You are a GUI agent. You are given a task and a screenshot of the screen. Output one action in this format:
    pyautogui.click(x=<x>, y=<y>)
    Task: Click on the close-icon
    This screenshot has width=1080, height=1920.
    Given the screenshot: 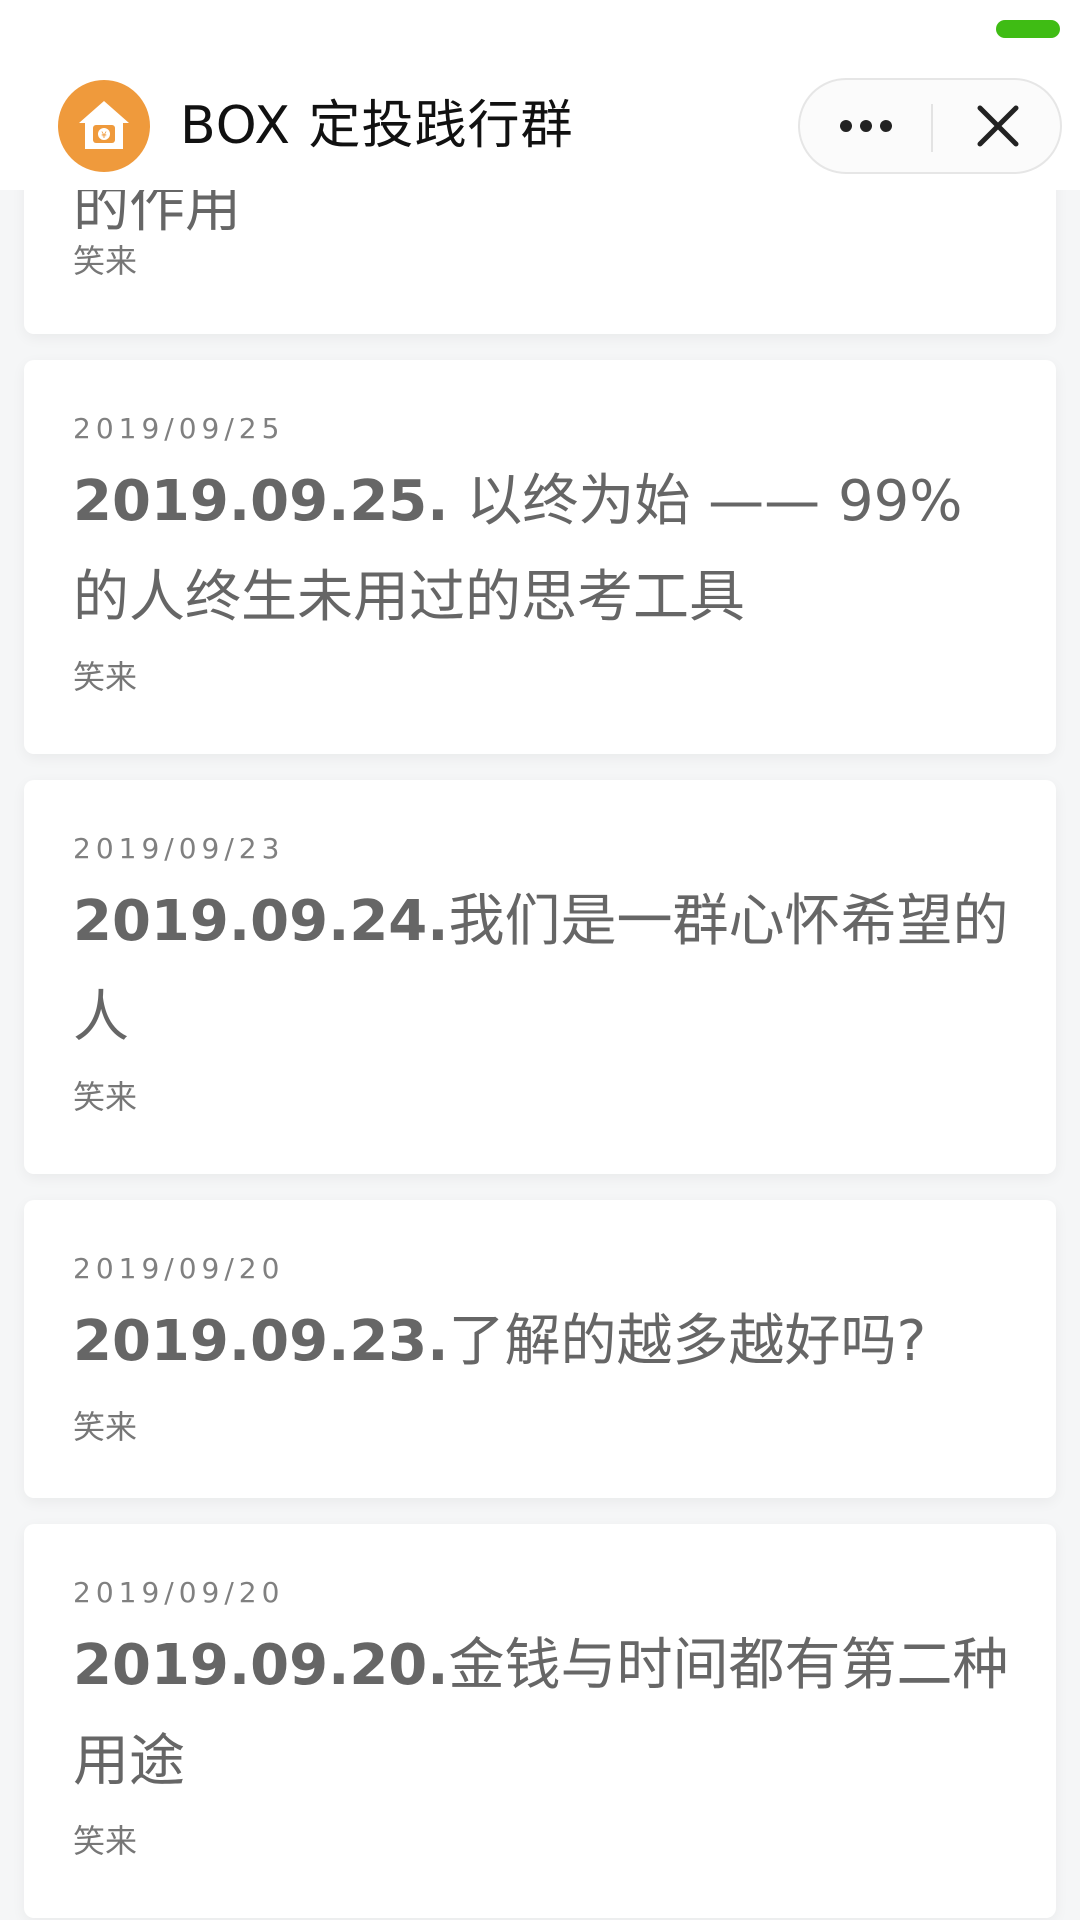 What is the action you would take?
    pyautogui.click(x=997, y=126)
    